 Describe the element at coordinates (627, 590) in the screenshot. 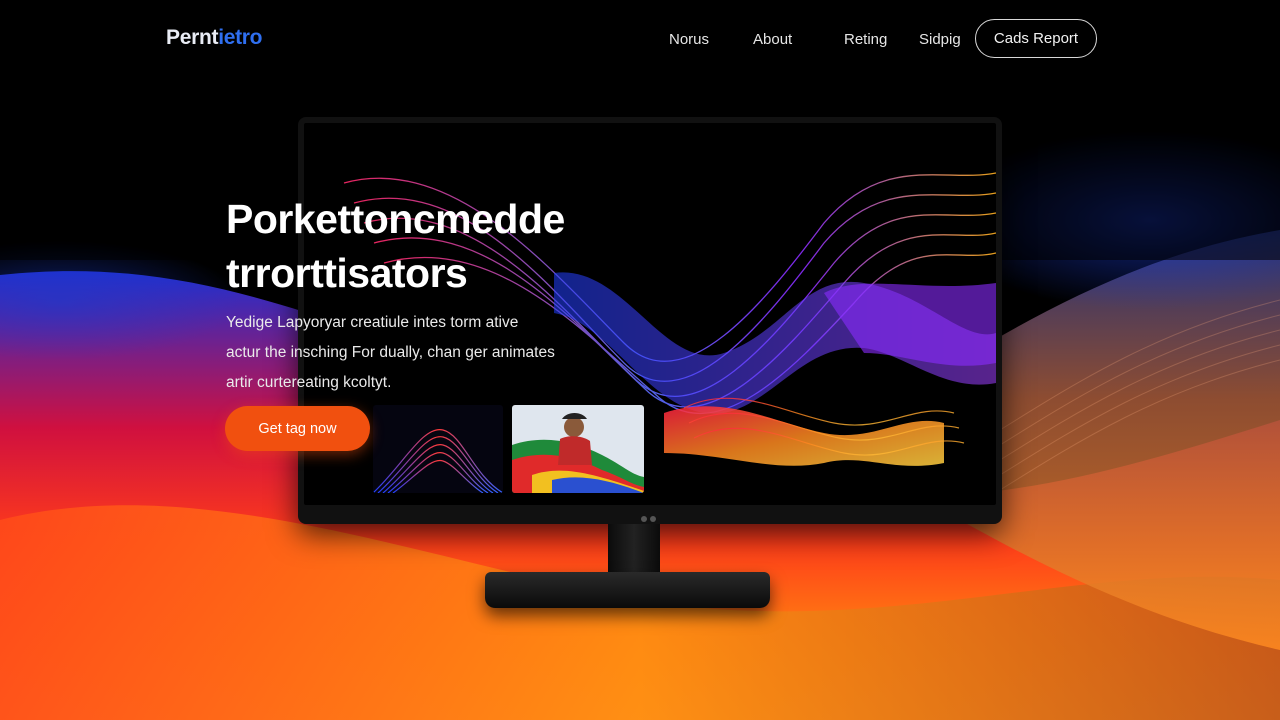

I see `monitor-stand-base` at that location.